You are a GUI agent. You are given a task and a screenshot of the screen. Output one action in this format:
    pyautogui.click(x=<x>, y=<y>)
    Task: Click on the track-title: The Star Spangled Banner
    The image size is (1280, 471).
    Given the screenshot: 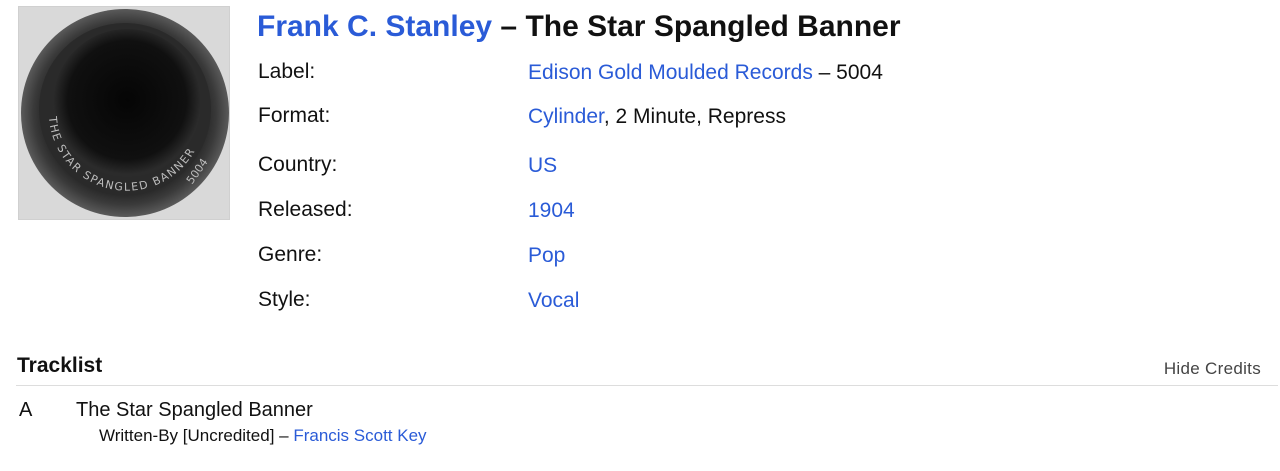 What is the action you would take?
    pyautogui.click(x=194, y=410)
    